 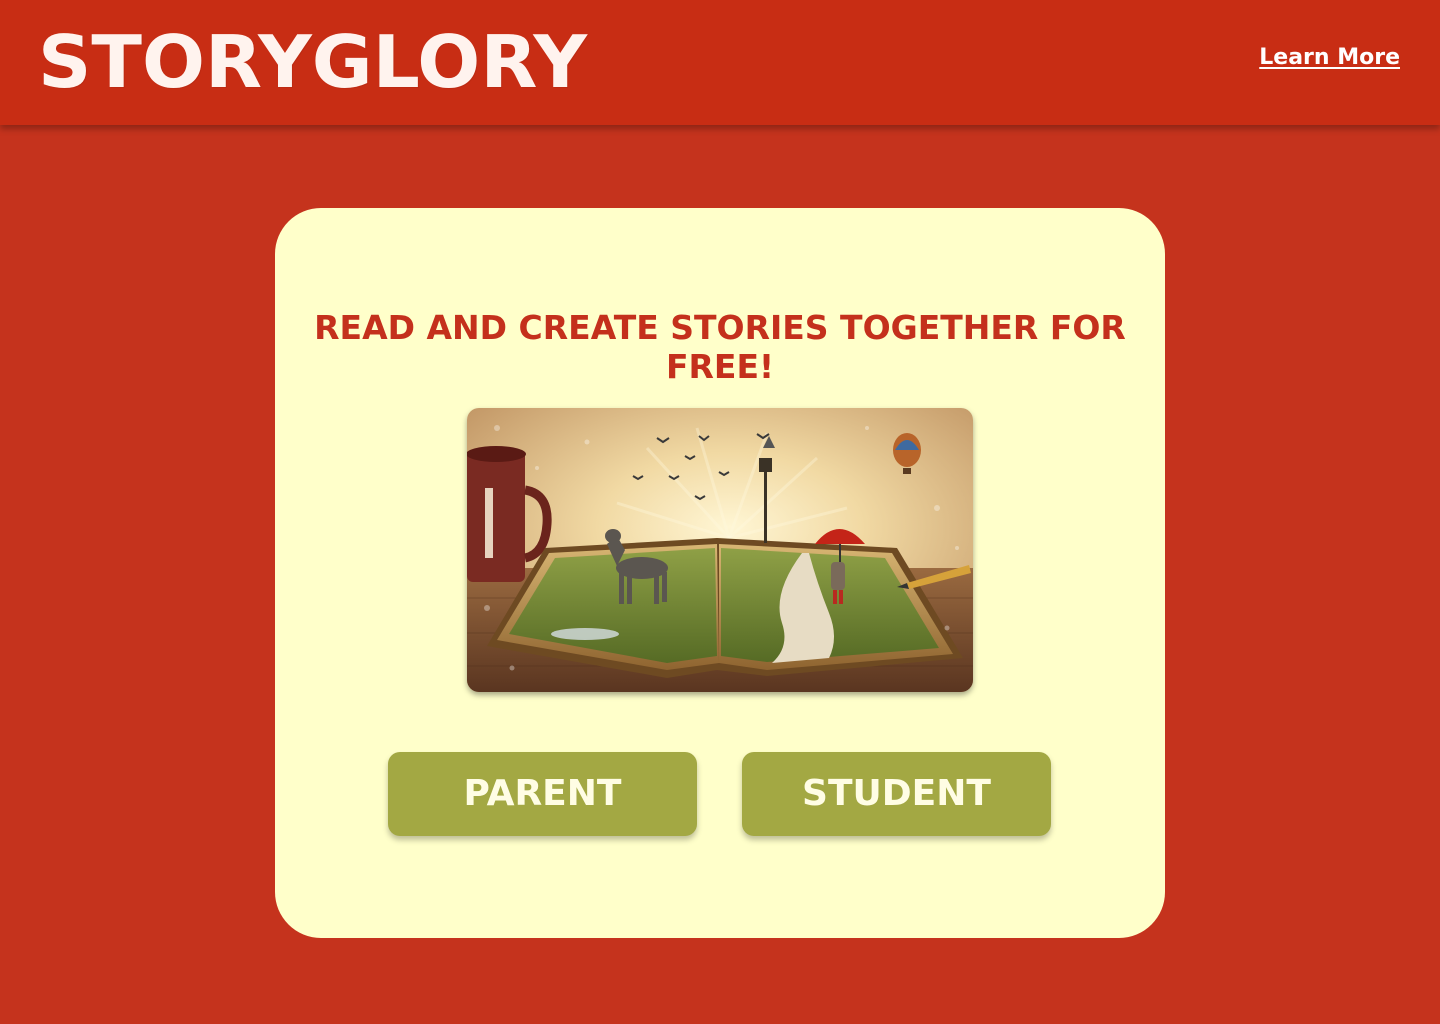 I want to click on student-button: STUDENT, so click(x=896, y=794).